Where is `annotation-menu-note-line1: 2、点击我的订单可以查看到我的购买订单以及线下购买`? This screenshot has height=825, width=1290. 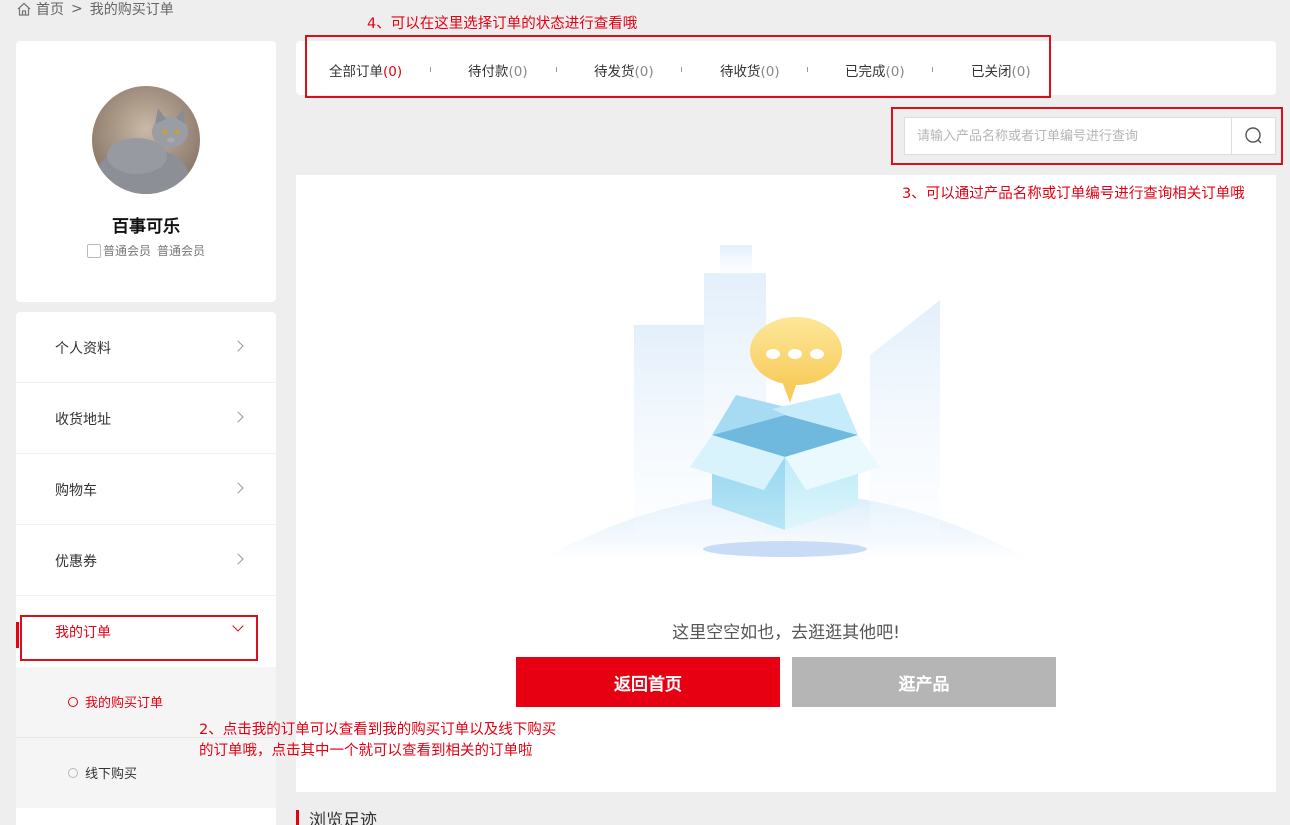
annotation-menu-note-line1: 2、点击我的订单可以查看到我的购买订单以及线下购买 is located at coordinates (378, 730).